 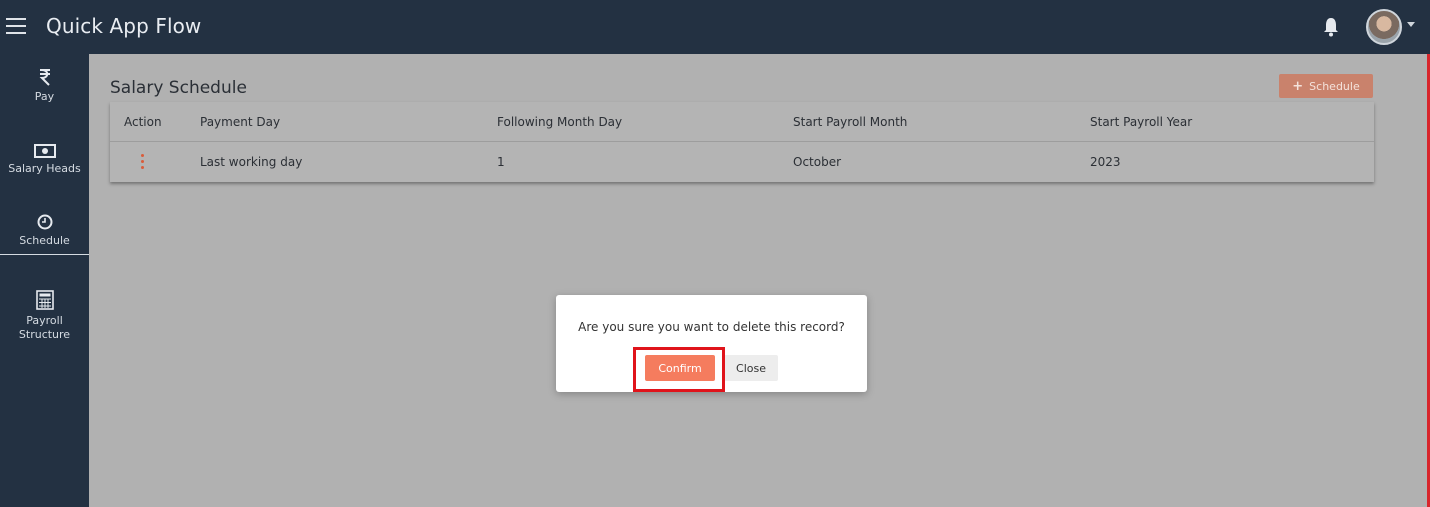 I want to click on sidebar-item-pay: Pay, so click(x=44, y=86).